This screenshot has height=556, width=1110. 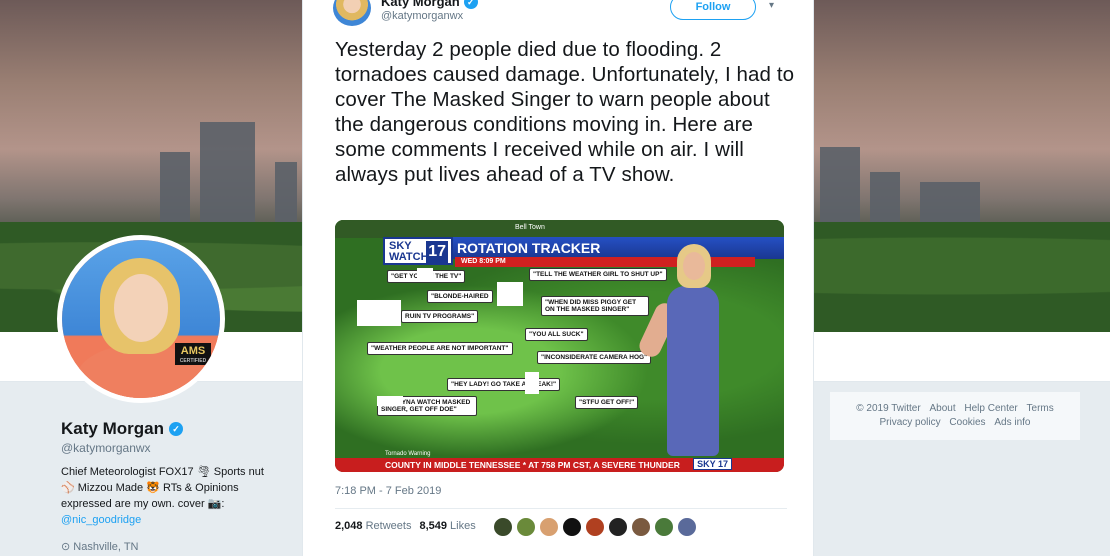 What do you see at coordinates (352, 13) in the screenshot?
I see `tweet-author-avatar` at bounding box center [352, 13].